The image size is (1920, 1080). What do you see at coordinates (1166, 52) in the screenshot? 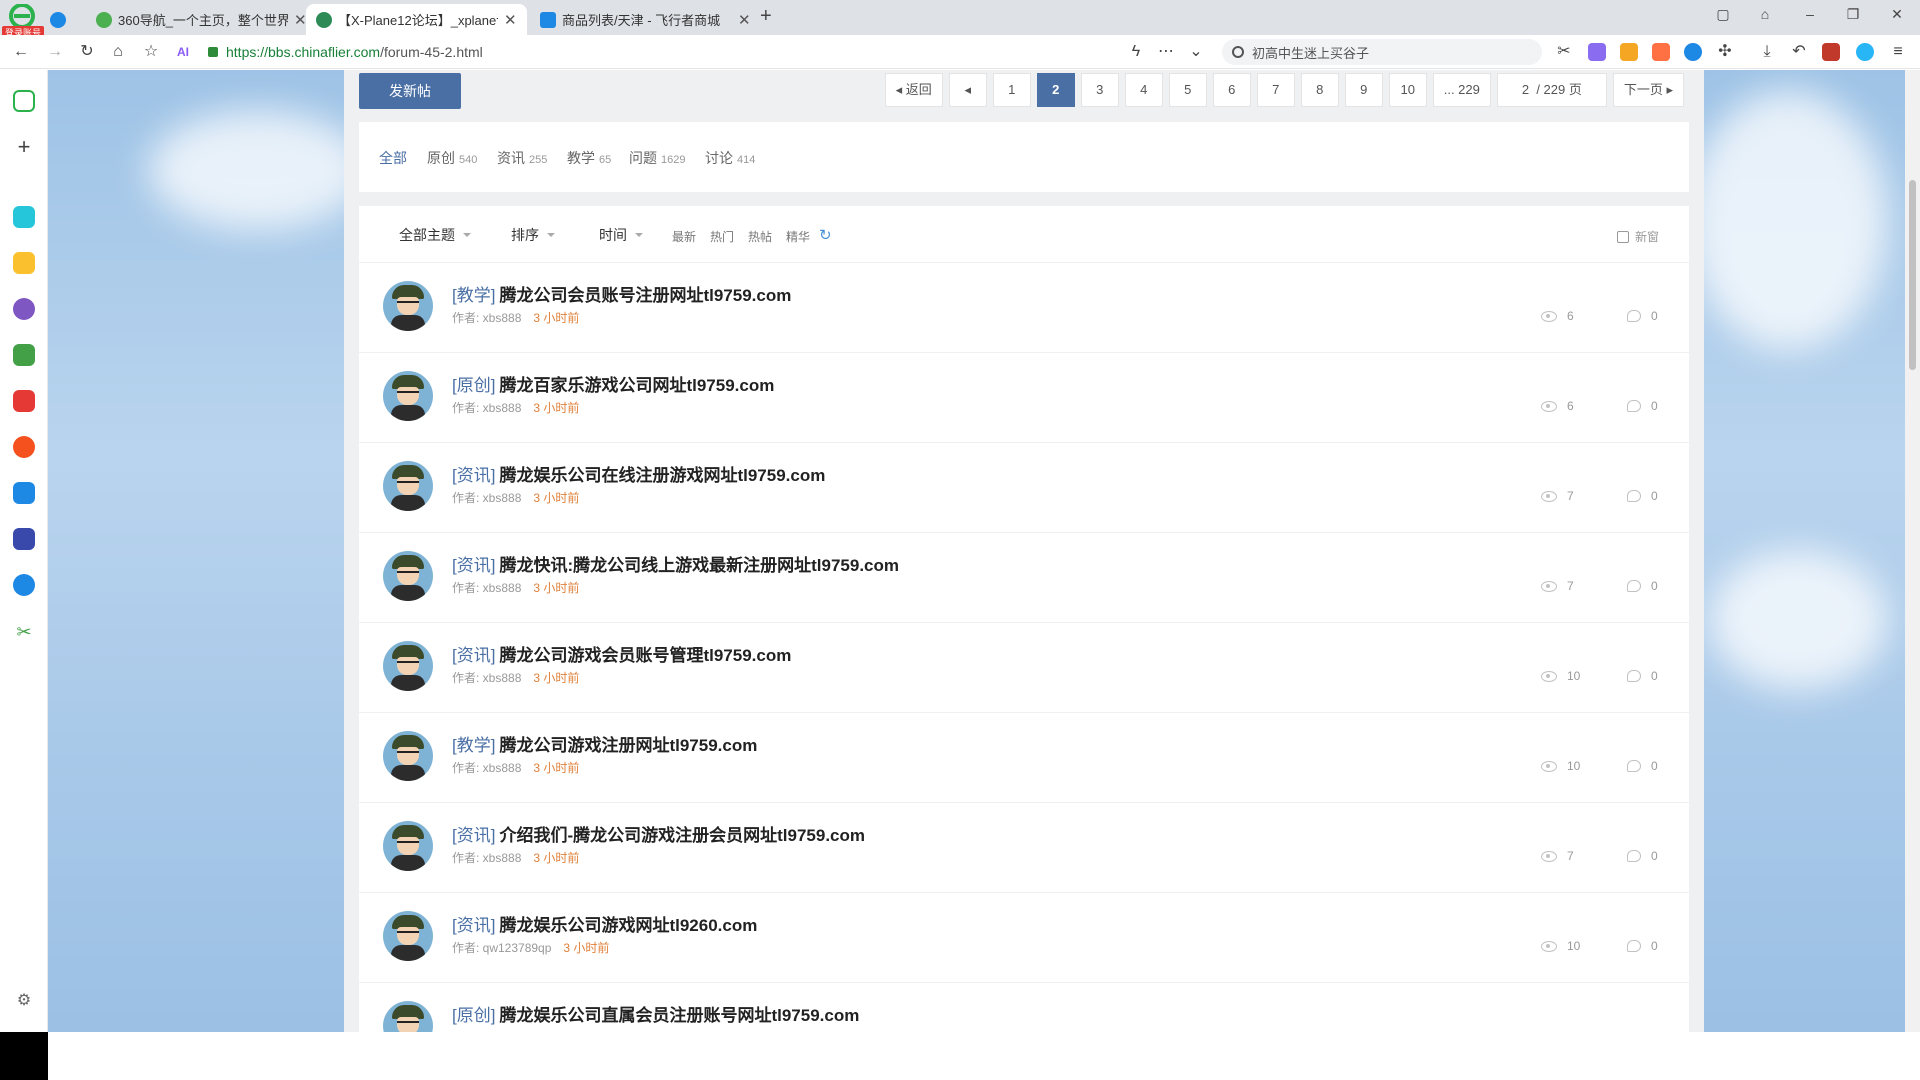
I see `more-icon: ⋯` at bounding box center [1166, 52].